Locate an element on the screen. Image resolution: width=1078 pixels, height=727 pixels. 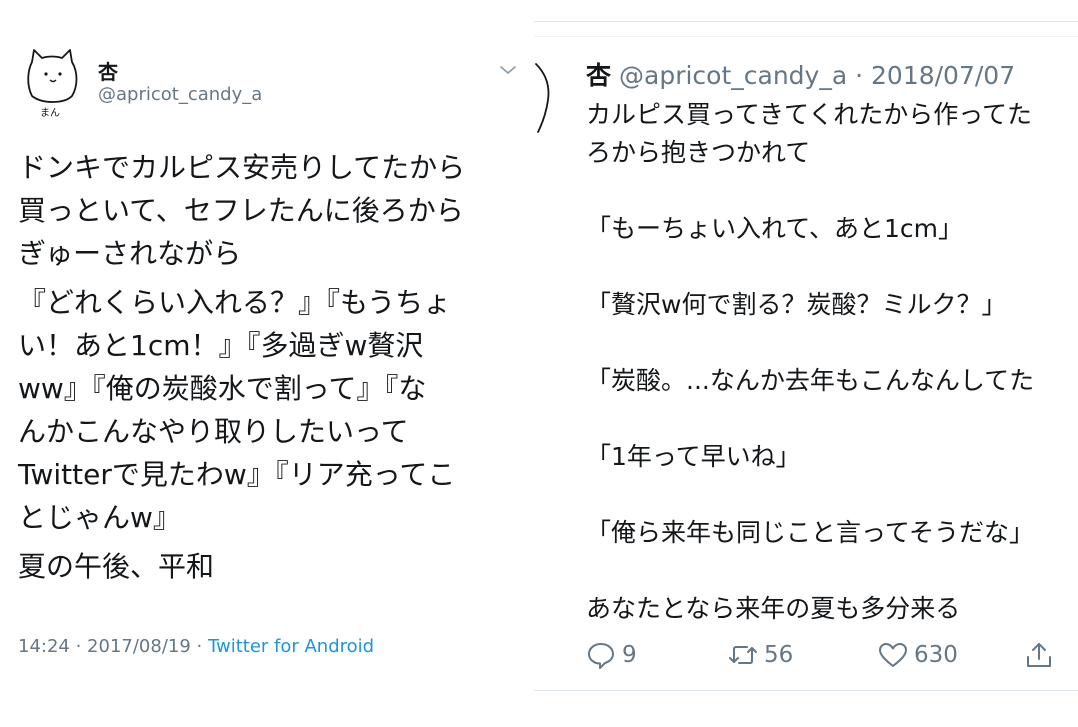
tweet-date: 2018/07/07 is located at coordinates (943, 75).